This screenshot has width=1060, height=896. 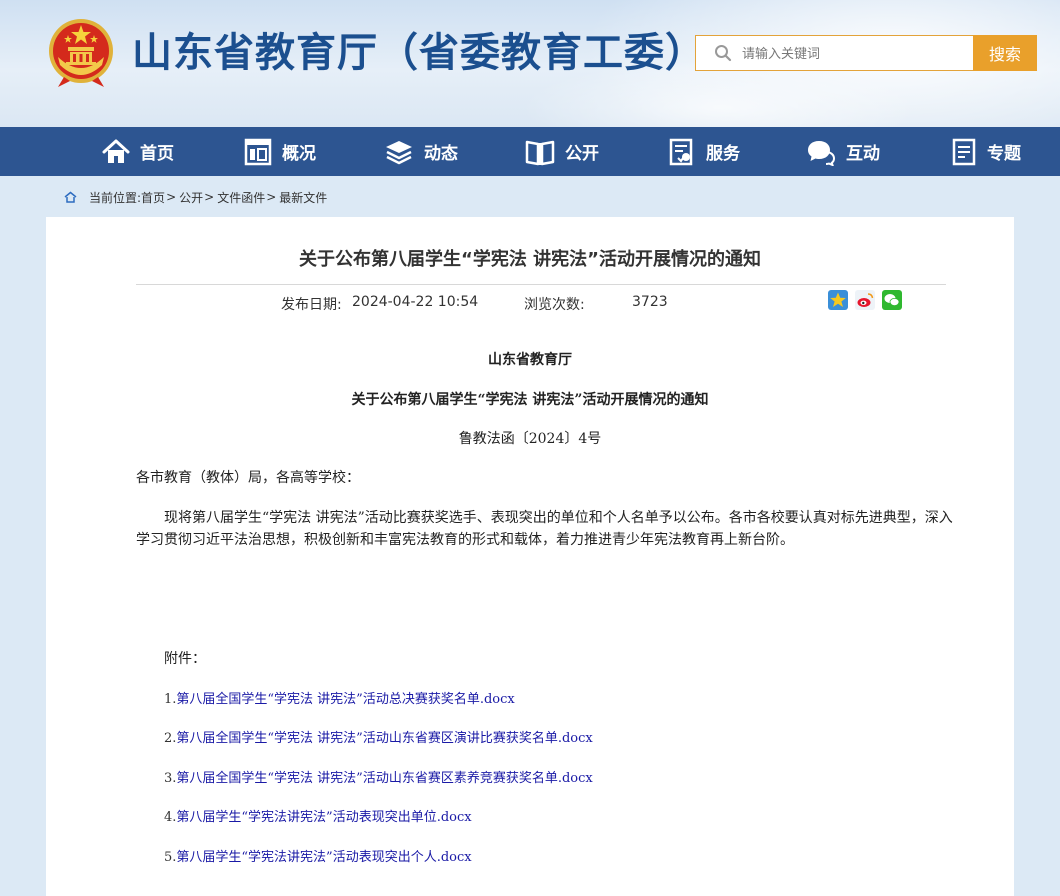 What do you see at coordinates (185, 659) in the screenshot?
I see `attachments-label: 附件：` at bounding box center [185, 659].